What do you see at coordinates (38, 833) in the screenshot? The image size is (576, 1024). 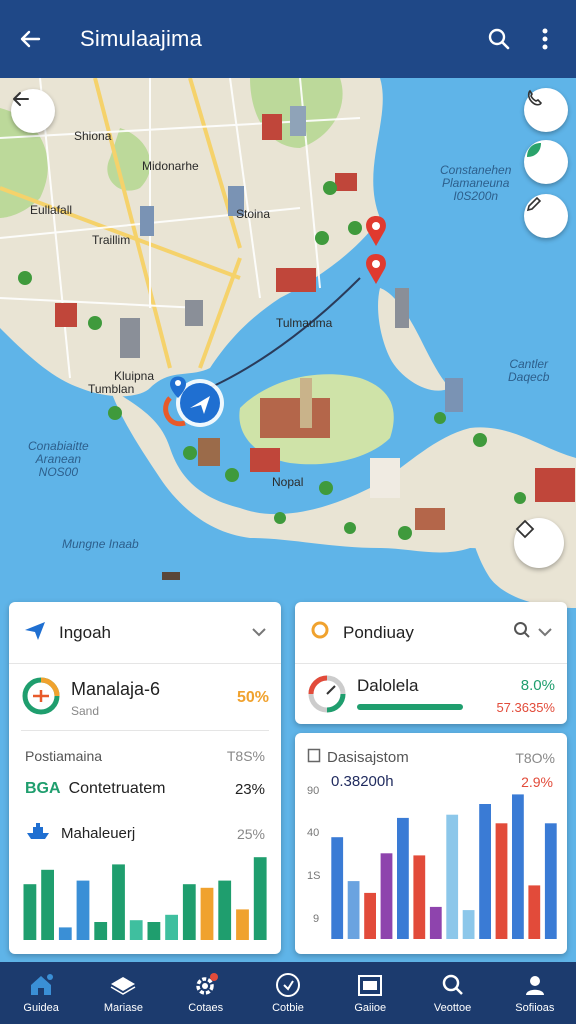 I see `ship-icon` at bounding box center [38, 833].